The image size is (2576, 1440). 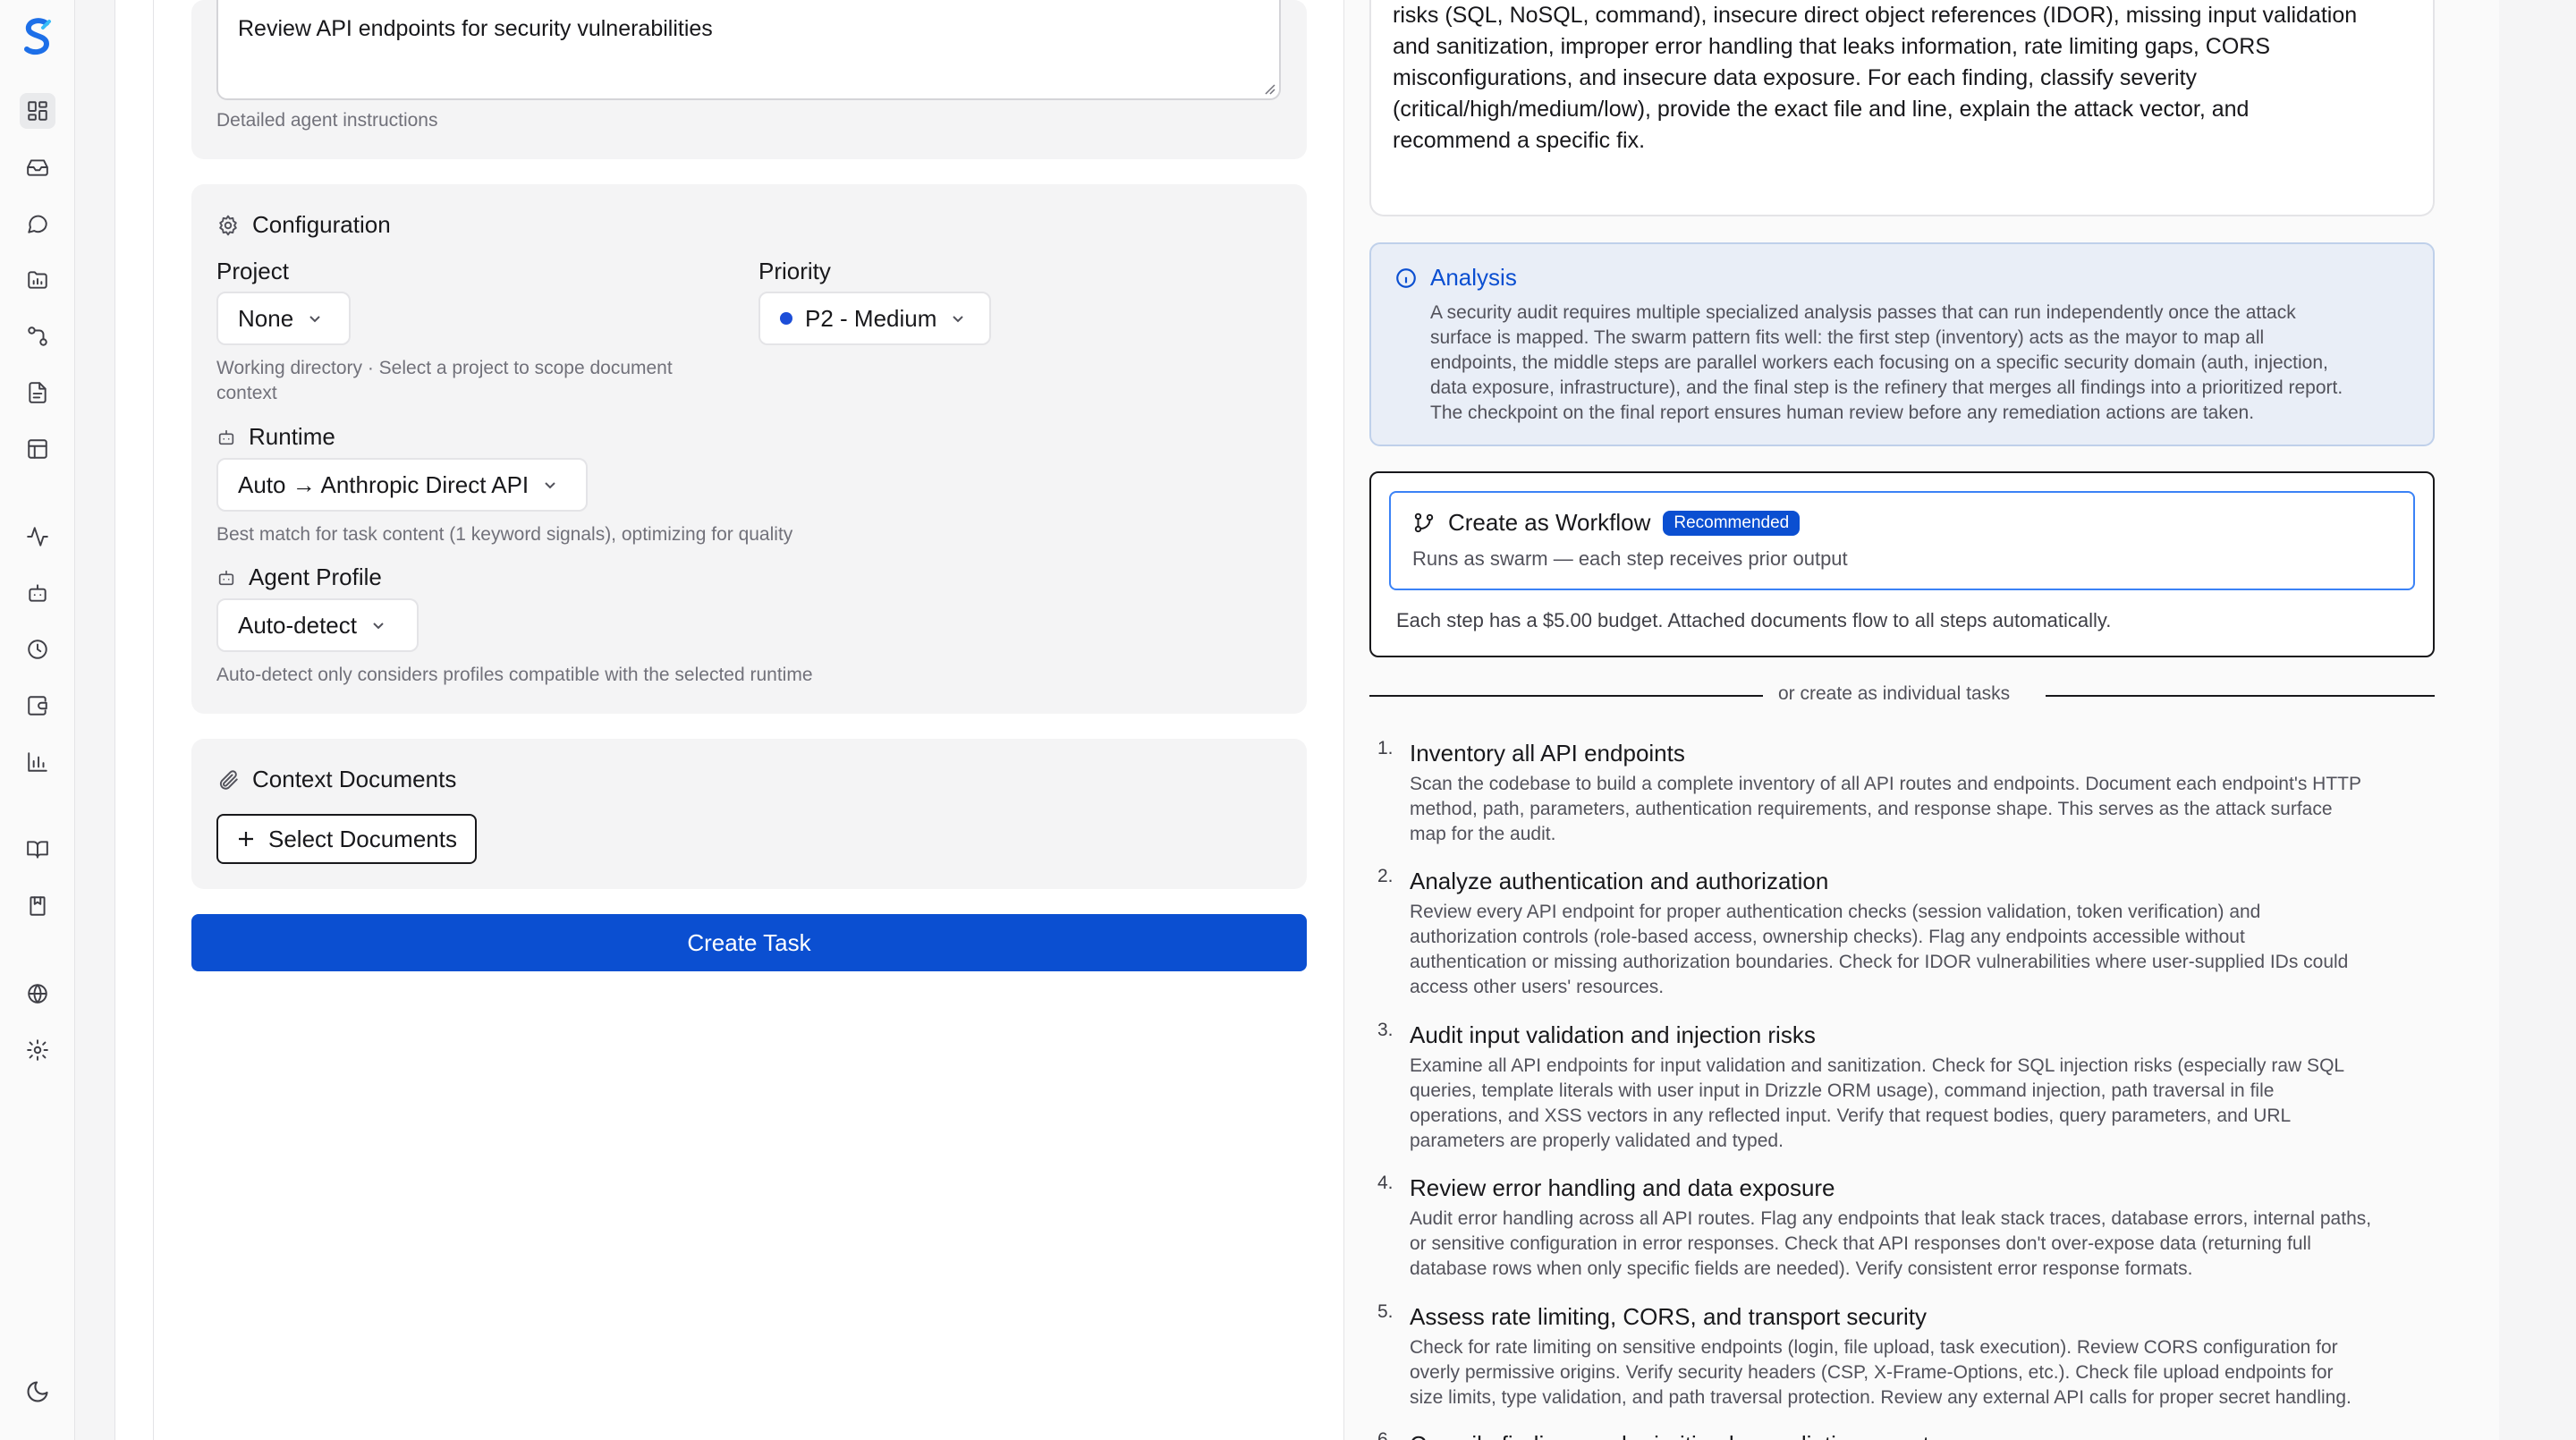 I want to click on sidebar-item-agents, so click(x=37, y=593).